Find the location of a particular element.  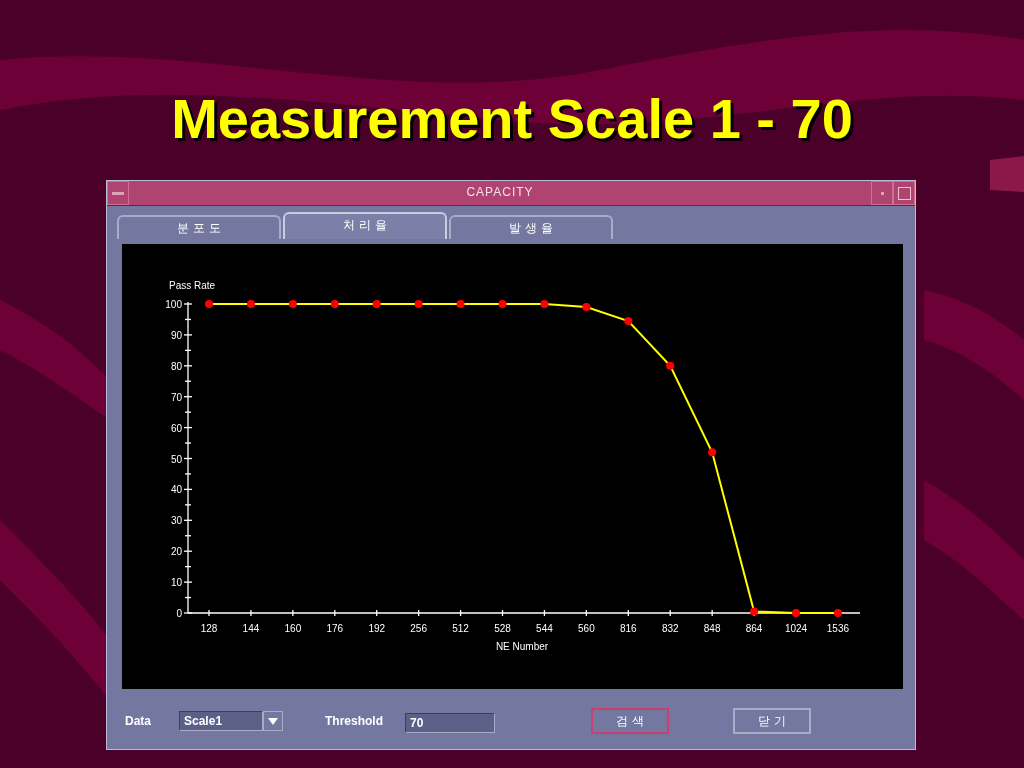

x-tick-label: 816 is located at coordinates (628, 628).